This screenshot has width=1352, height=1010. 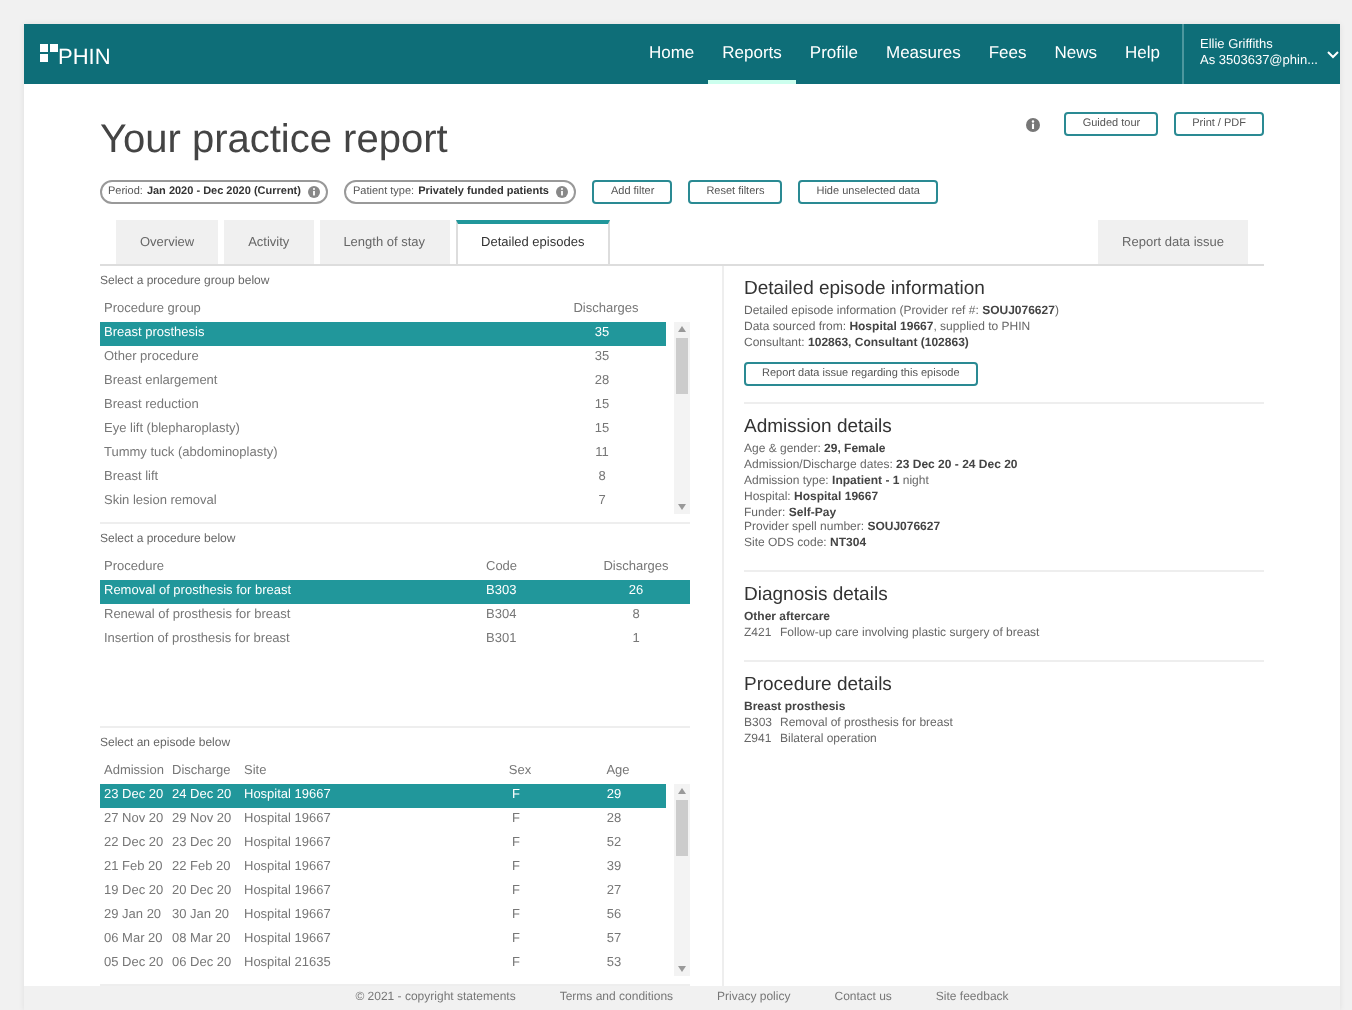 I want to click on page-title: Your practice report, so click(x=274, y=140).